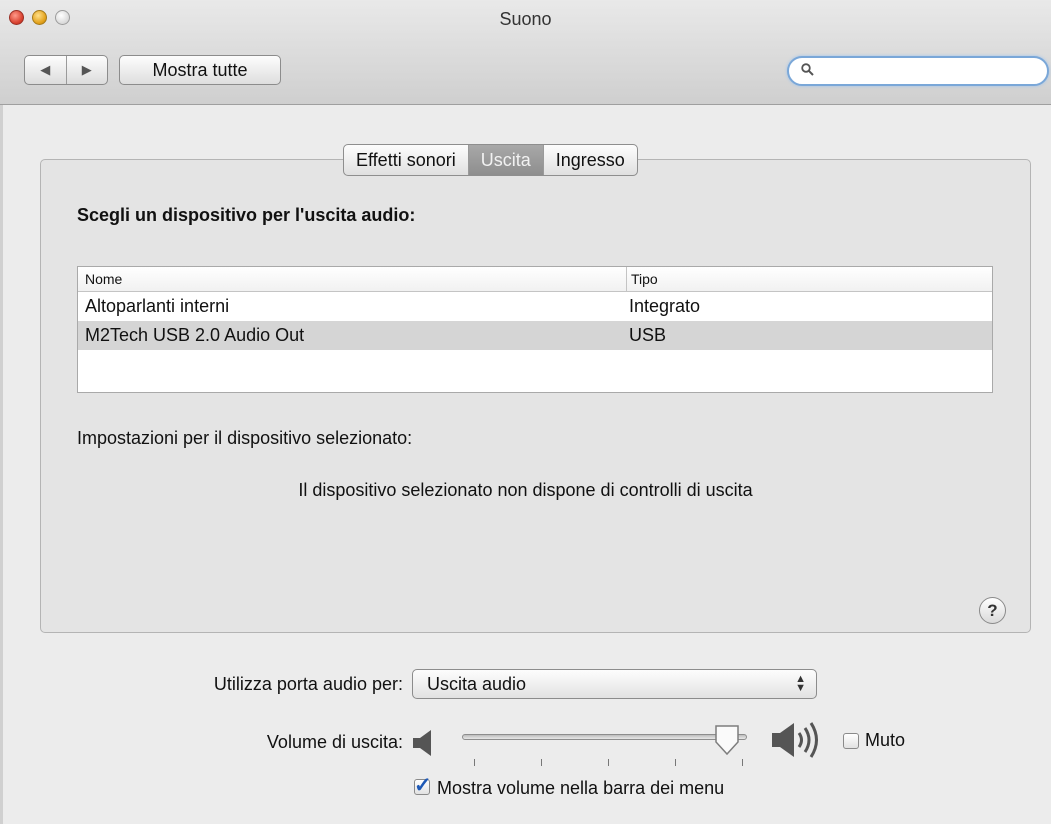 Image resolution: width=1051 pixels, height=824 pixels. Describe the element at coordinates (992, 610) in the screenshot. I see `help-button: ?` at that location.